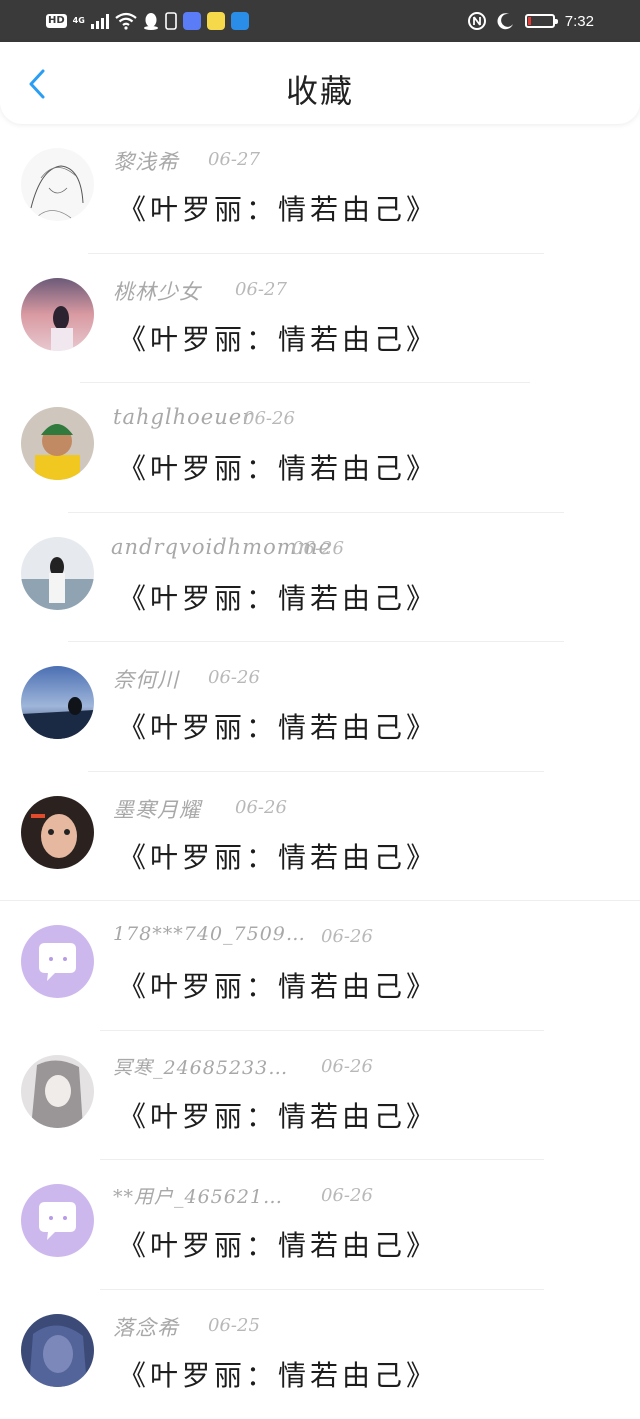 The height and width of the screenshot is (1419, 640). I want to click on list-item: 墨寒月耀 06-26 《叶罗丽：情若由己》, so click(320, 837).